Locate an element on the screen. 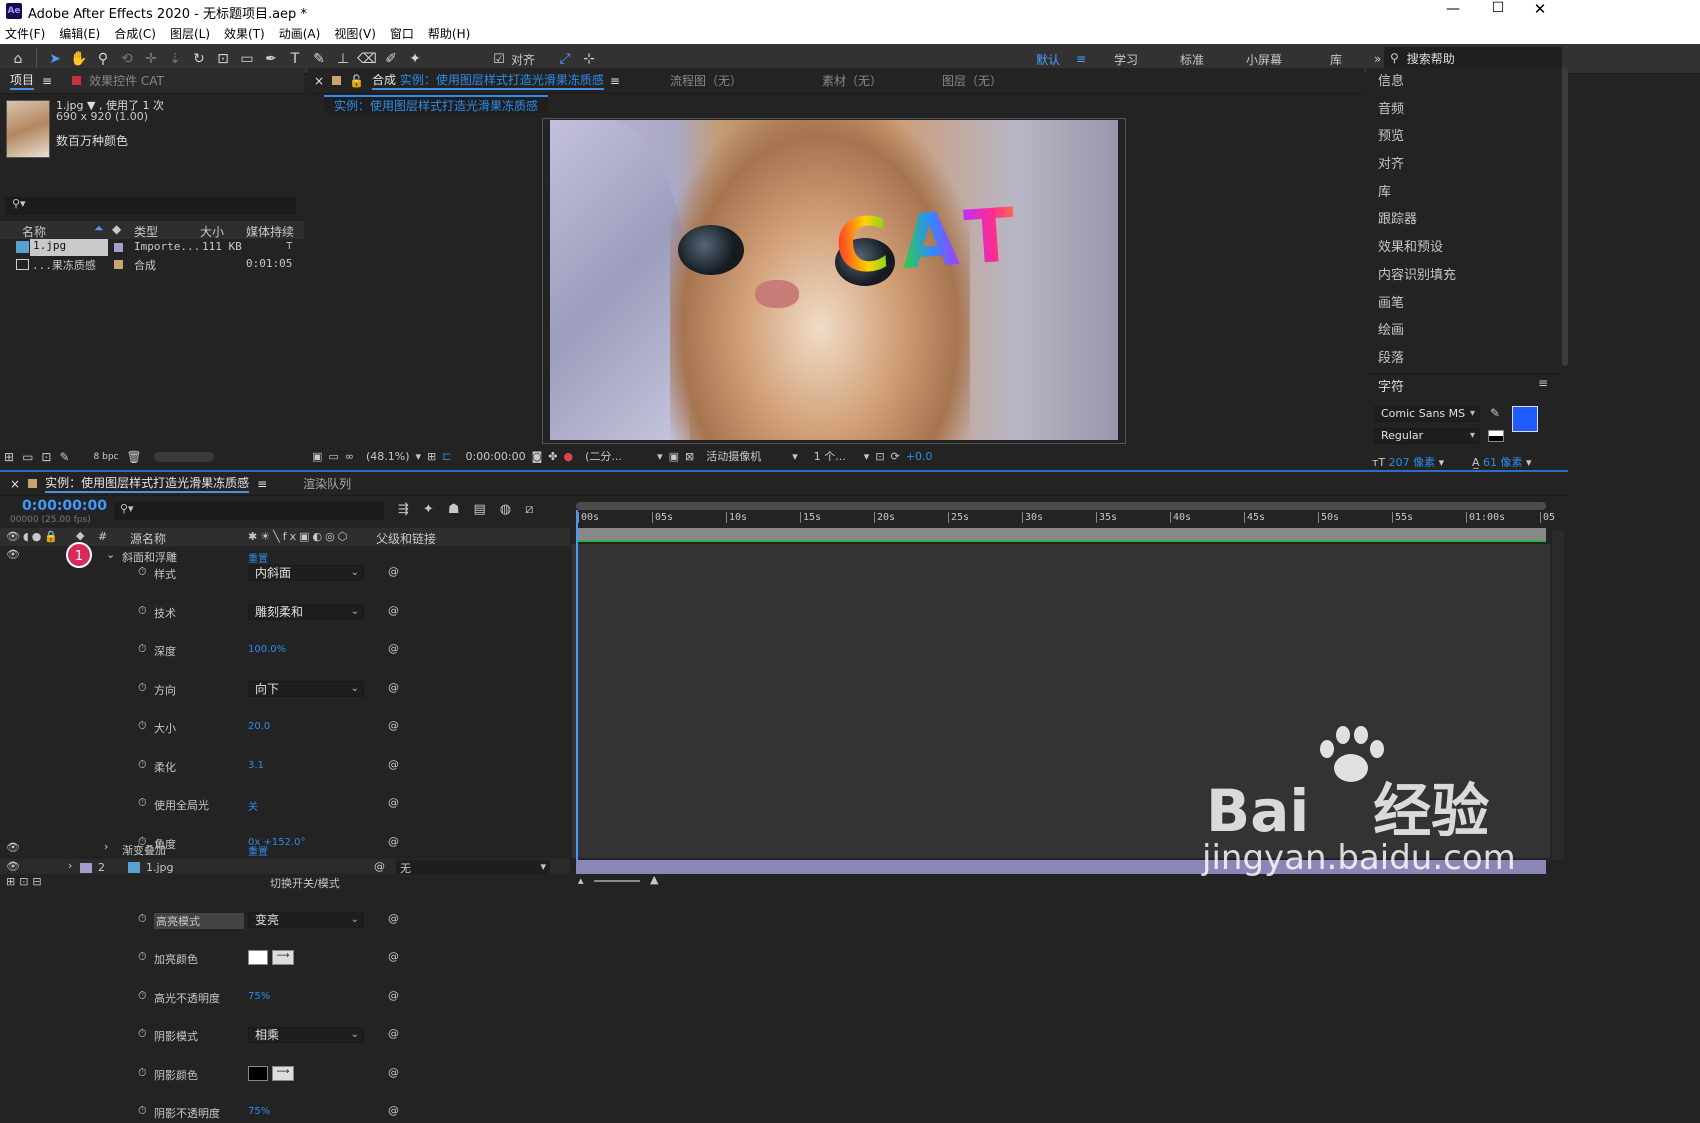 The width and height of the screenshot is (1700, 1123). fill-color-swatch is located at coordinates (1525, 419).